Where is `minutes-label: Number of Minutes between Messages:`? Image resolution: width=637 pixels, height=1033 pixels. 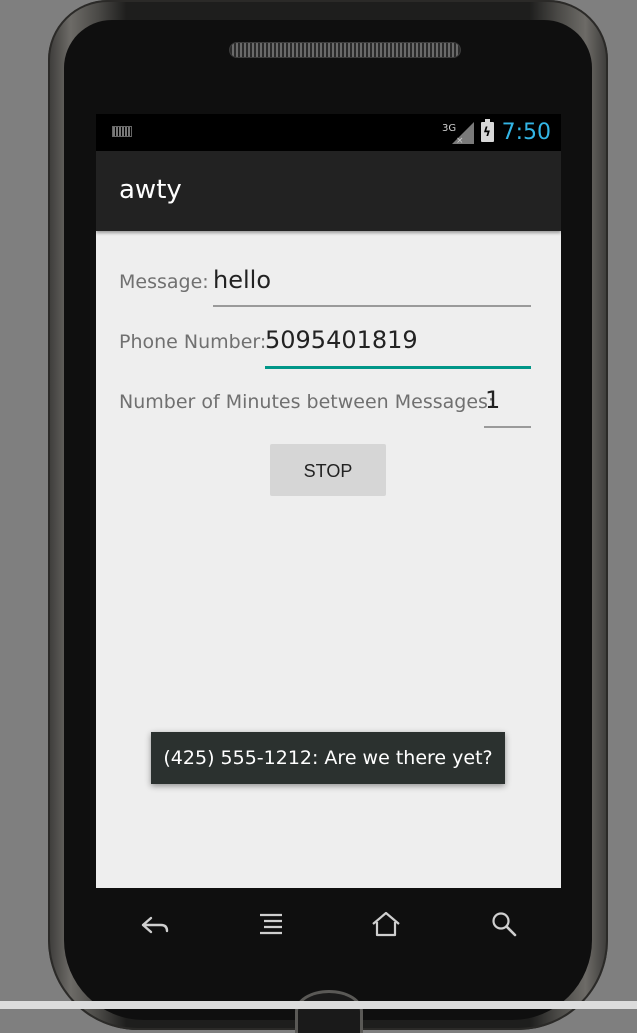
minutes-label: Number of Minutes between Messages: is located at coordinates (307, 402).